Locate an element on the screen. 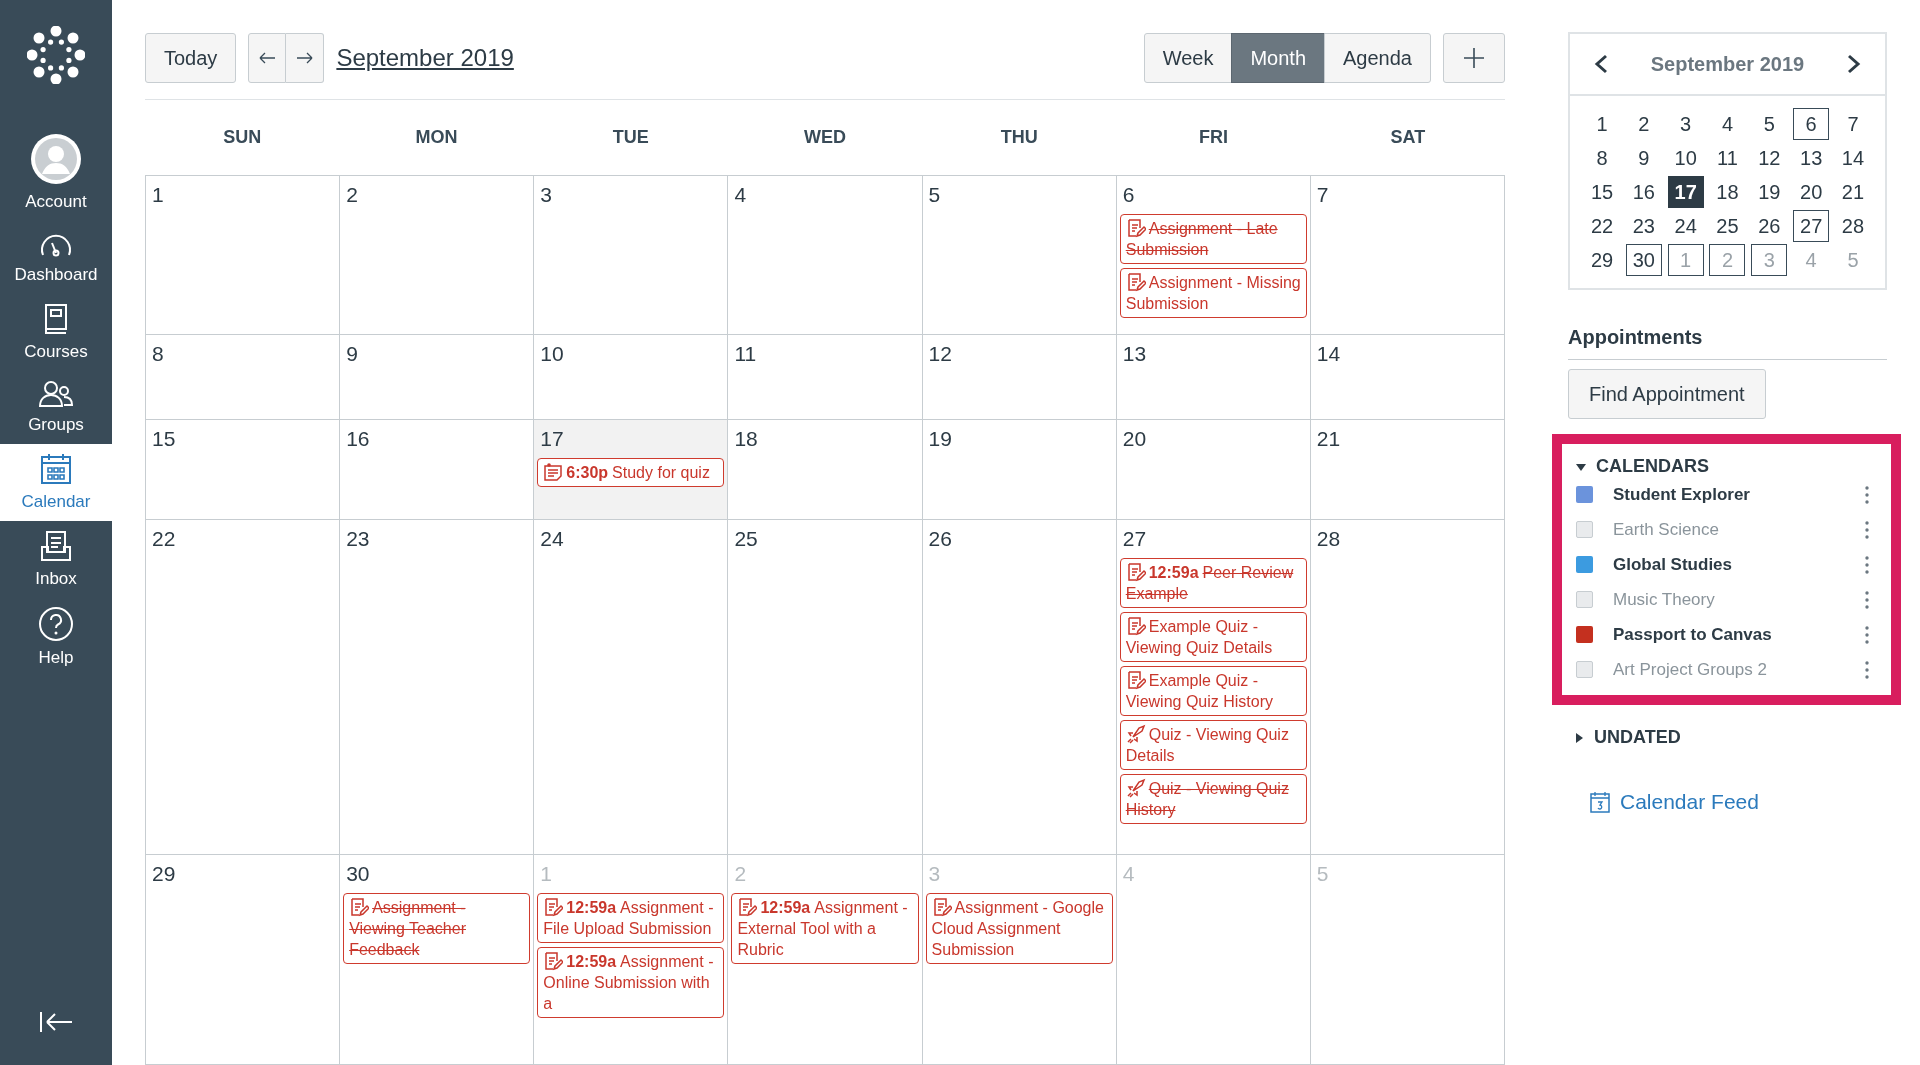 The width and height of the screenshot is (1920, 1065). calendar-event: 6:30p Study for quiz is located at coordinates (631, 472).